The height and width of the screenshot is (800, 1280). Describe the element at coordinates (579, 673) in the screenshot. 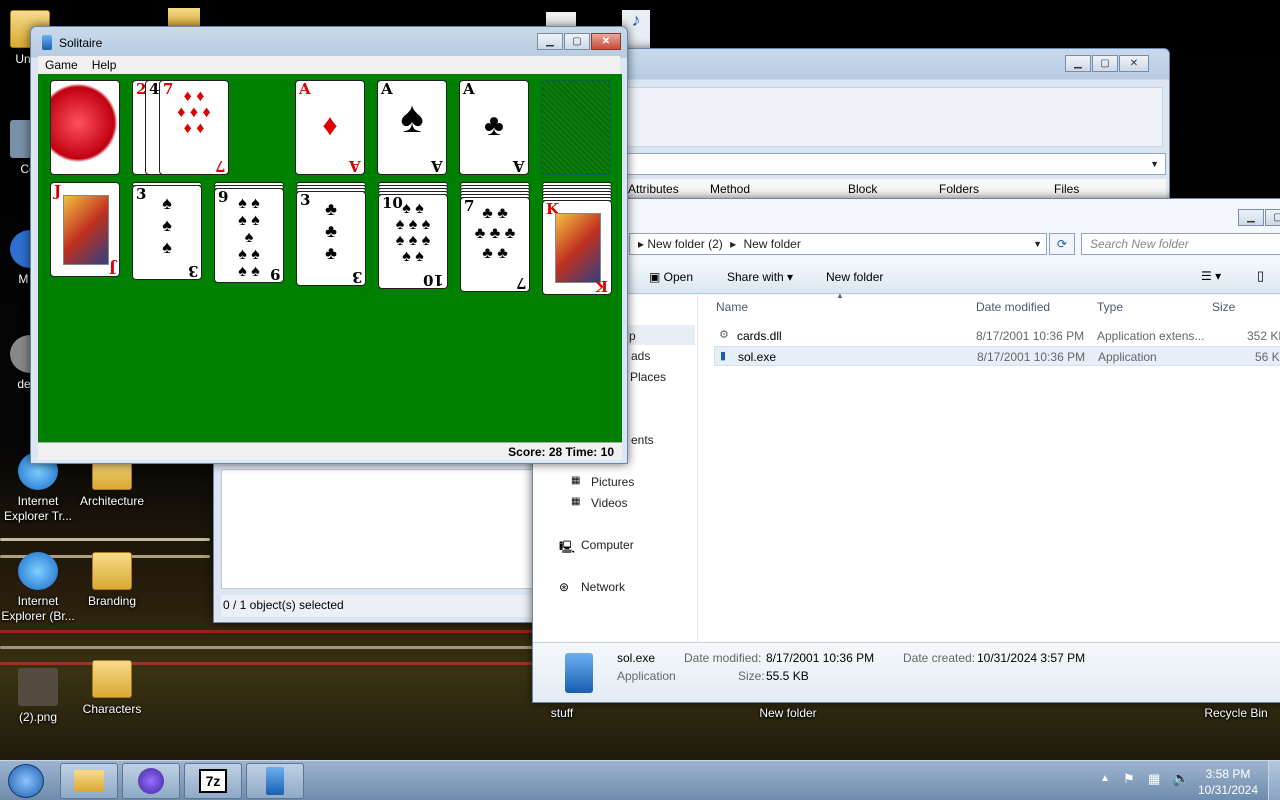

I see `solitaire-app-icon` at that location.